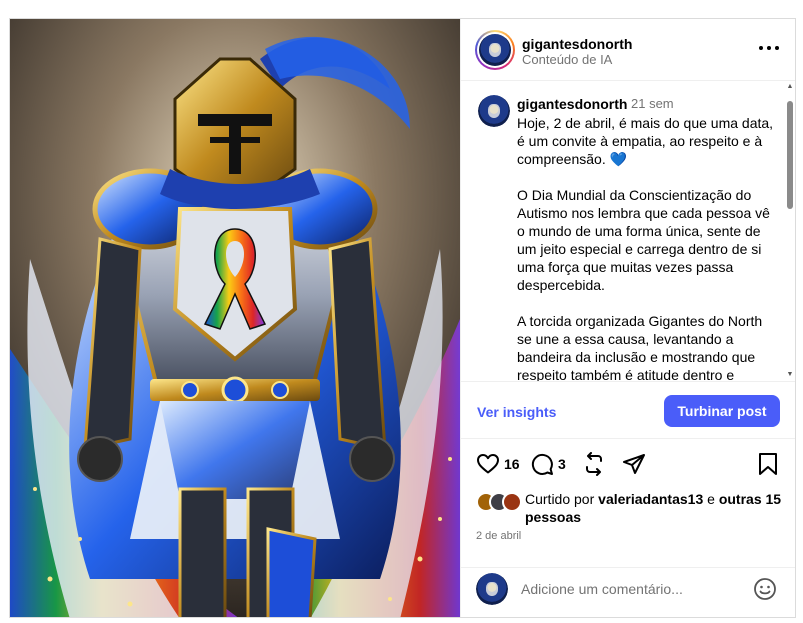 The width and height of the screenshot is (803, 623). I want to click on post-header: gigantesdonorth Conteúdo de IA, so click(628, 50).